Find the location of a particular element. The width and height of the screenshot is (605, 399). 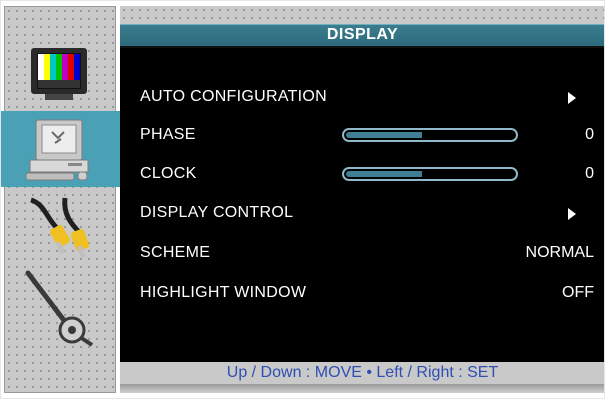

menu-item-label: SCHEME is located at coordinates (175, 252).